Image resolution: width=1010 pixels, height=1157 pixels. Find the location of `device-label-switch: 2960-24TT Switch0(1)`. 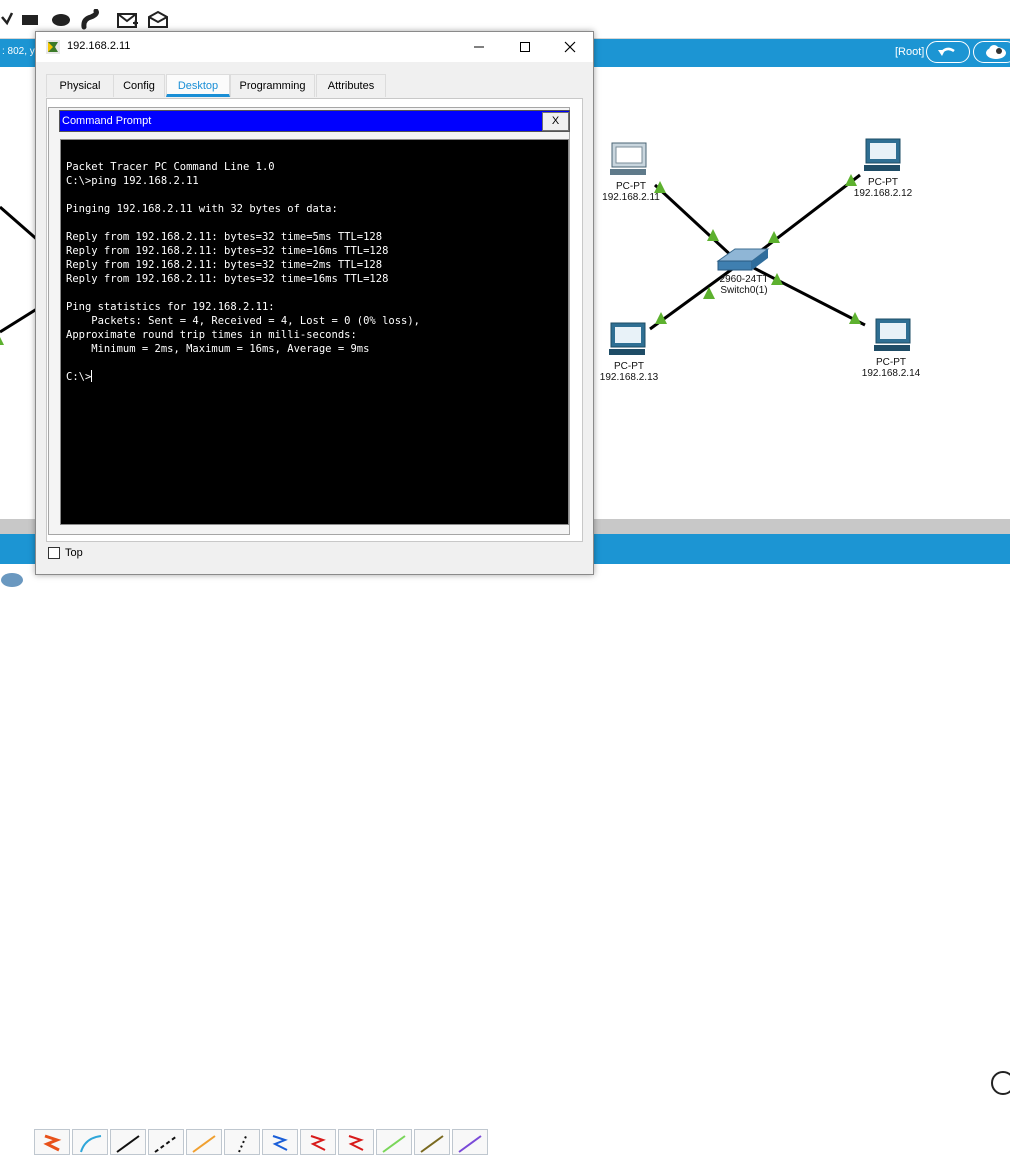

device-label-switch: 2960-24TT Switch0(1) is located at coordinates (744, 285).